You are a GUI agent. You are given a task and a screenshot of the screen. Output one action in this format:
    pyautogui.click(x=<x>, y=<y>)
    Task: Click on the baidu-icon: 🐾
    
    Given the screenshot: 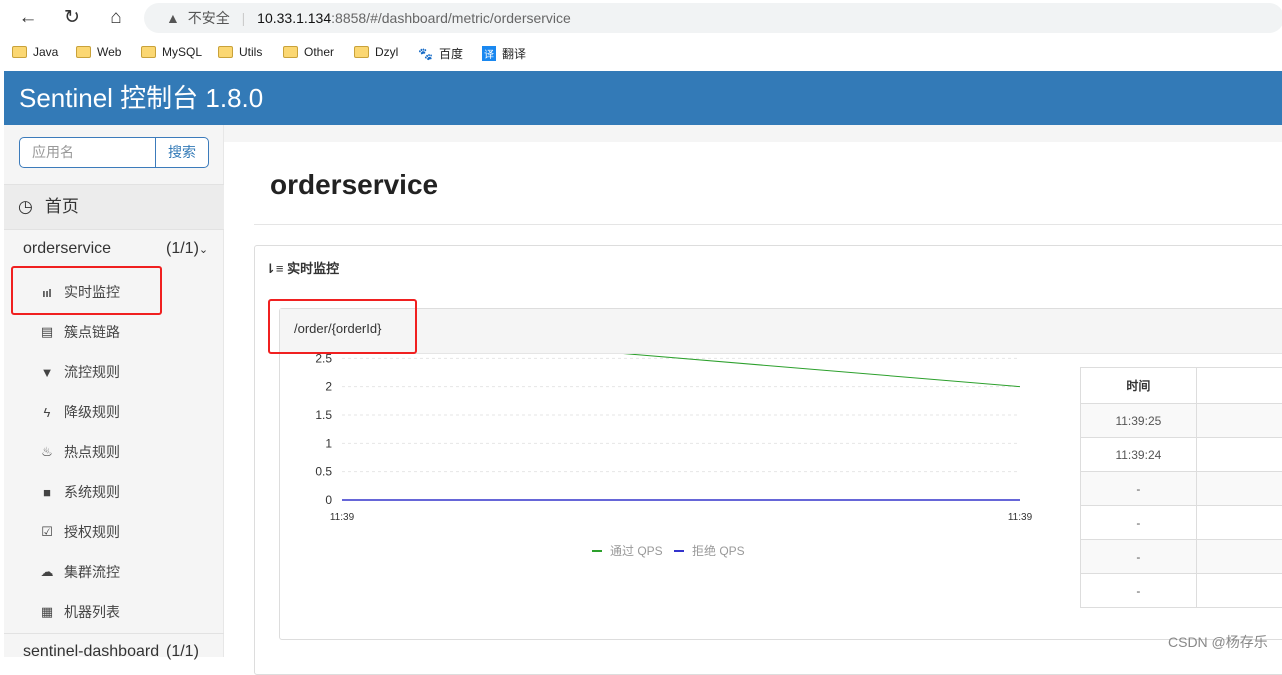 What is the action you would take?
    pyautogui.click(x=425, y=54)
    